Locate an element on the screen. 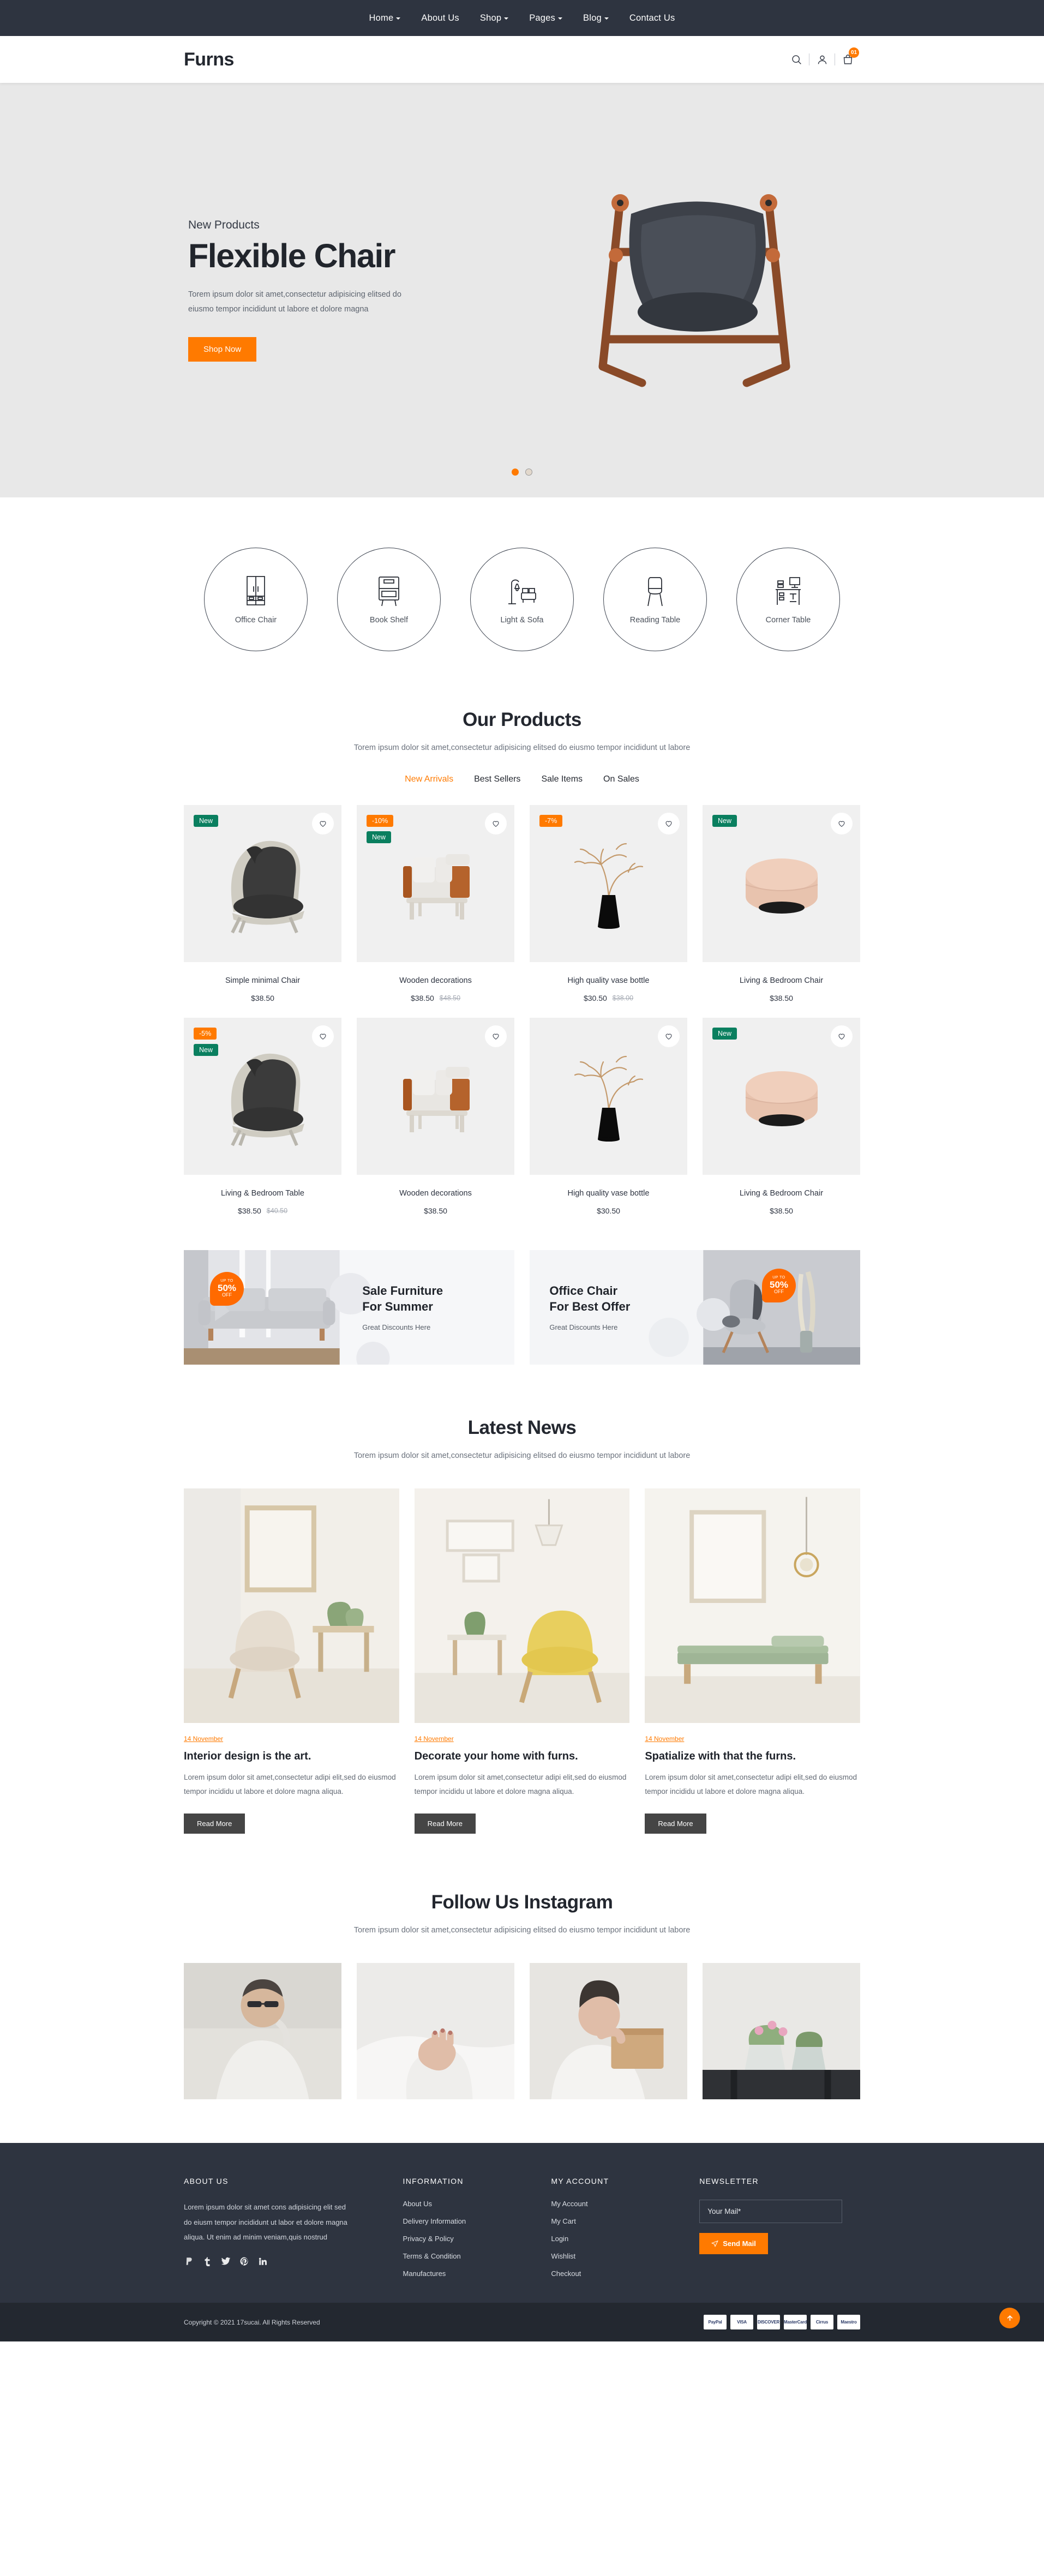 The width and height of the screenshot is (1044, 2576). nav-item-contact-us: Contact Us is located at coordinates (652, 18).